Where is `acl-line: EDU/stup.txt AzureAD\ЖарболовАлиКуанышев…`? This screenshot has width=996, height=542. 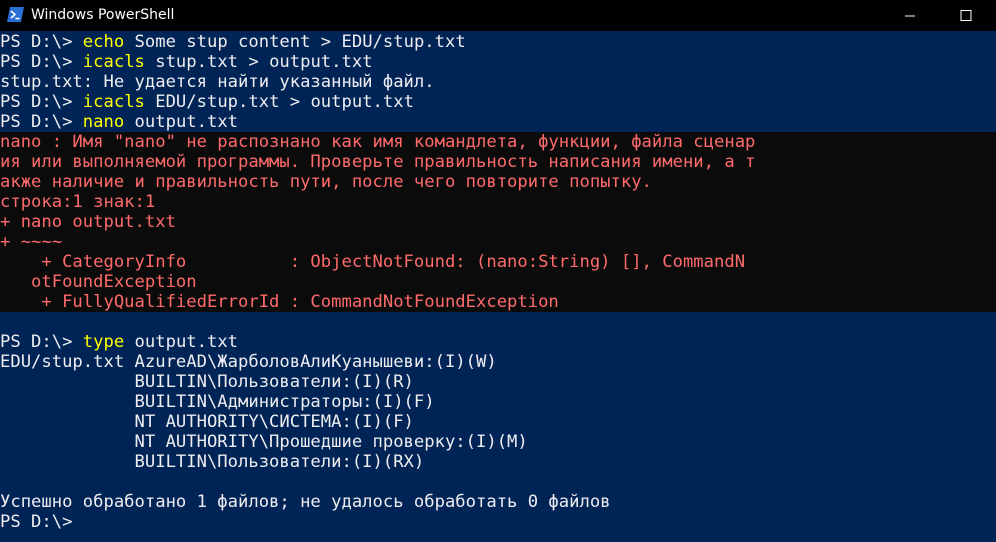
acl-line: EDU/stup.txt AzureAD\ЖарболовАлиКуанышев… is located at coordinates (248, 362).